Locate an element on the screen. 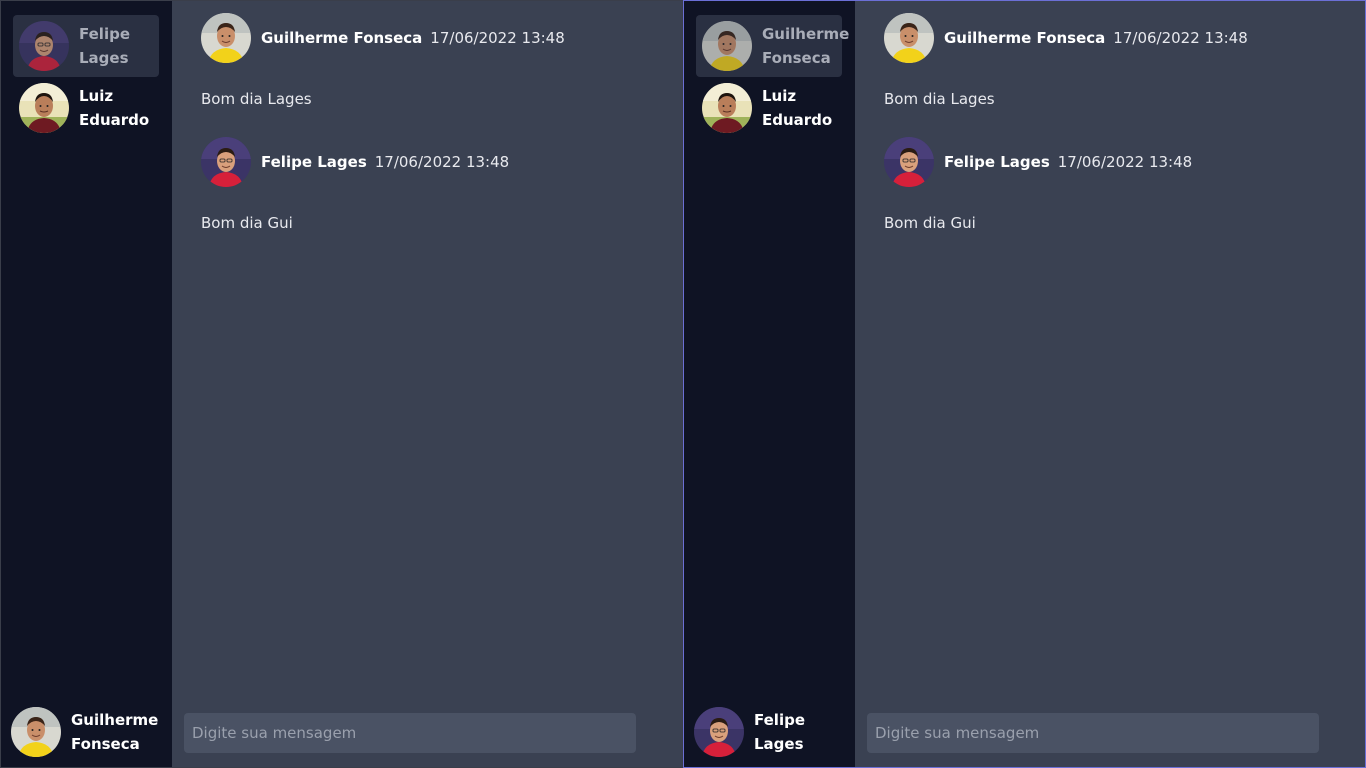  current-user: Felipe Lages is located at coordinates (774, 732).